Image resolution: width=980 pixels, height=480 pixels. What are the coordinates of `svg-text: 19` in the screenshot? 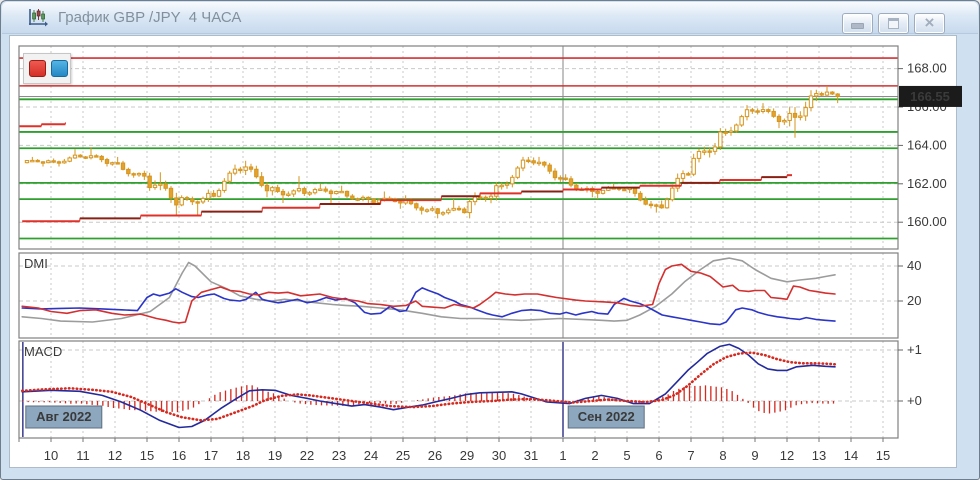 It's located at (275, 455).